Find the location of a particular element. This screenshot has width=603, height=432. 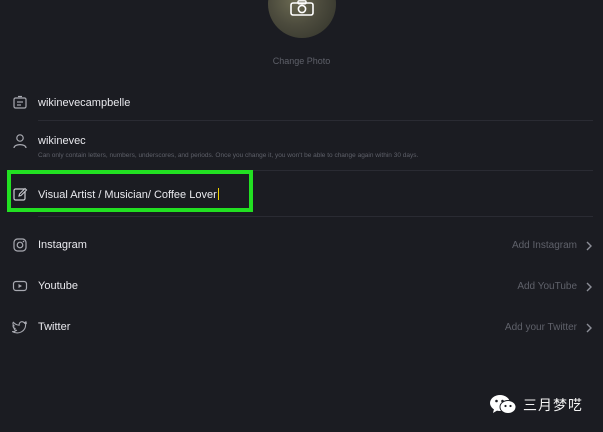

name-row: wikinevecampbelle is located at coordinates (301, 105).